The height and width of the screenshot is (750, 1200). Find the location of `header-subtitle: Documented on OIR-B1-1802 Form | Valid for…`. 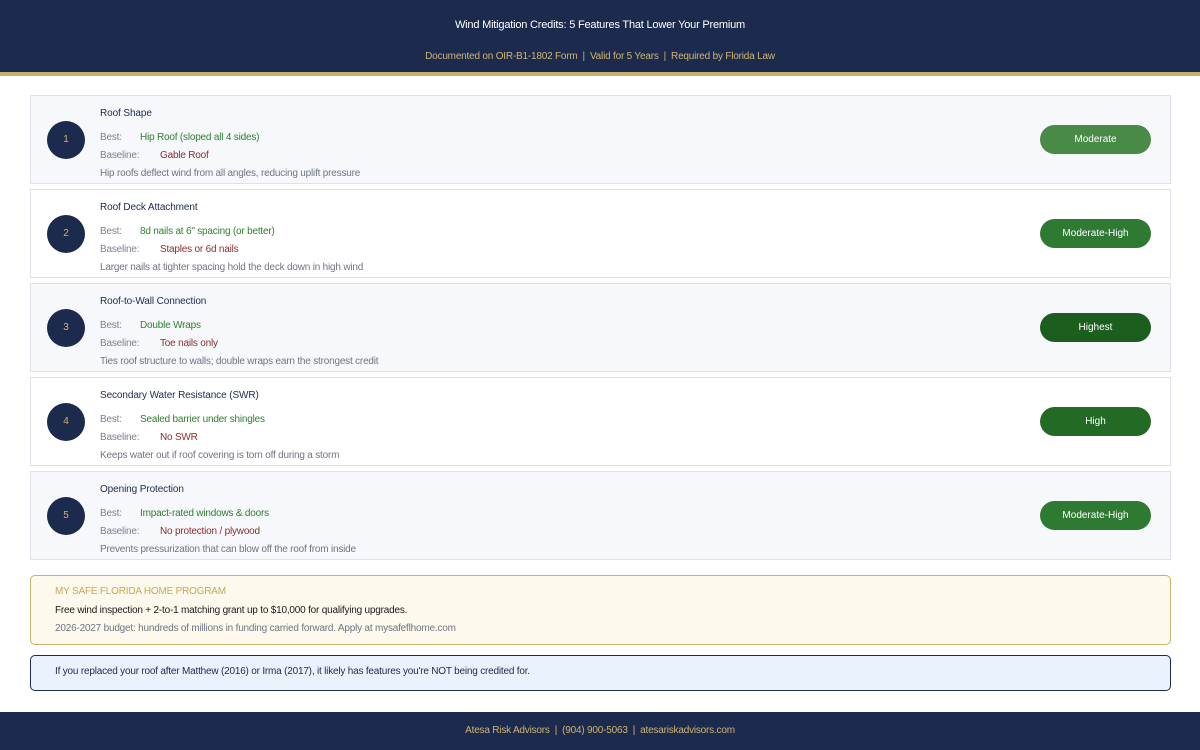

header-subtitle: Documented on OIR-B1-1802 Form | Valid for… is located at coordinates (600, 56).